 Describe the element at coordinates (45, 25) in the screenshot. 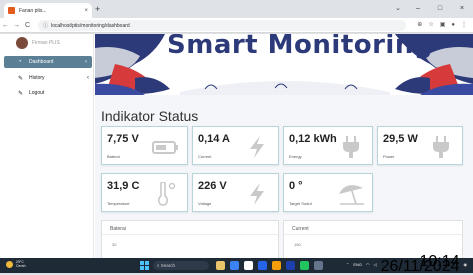

I see `site-info-icon: ⓘ` at that location.